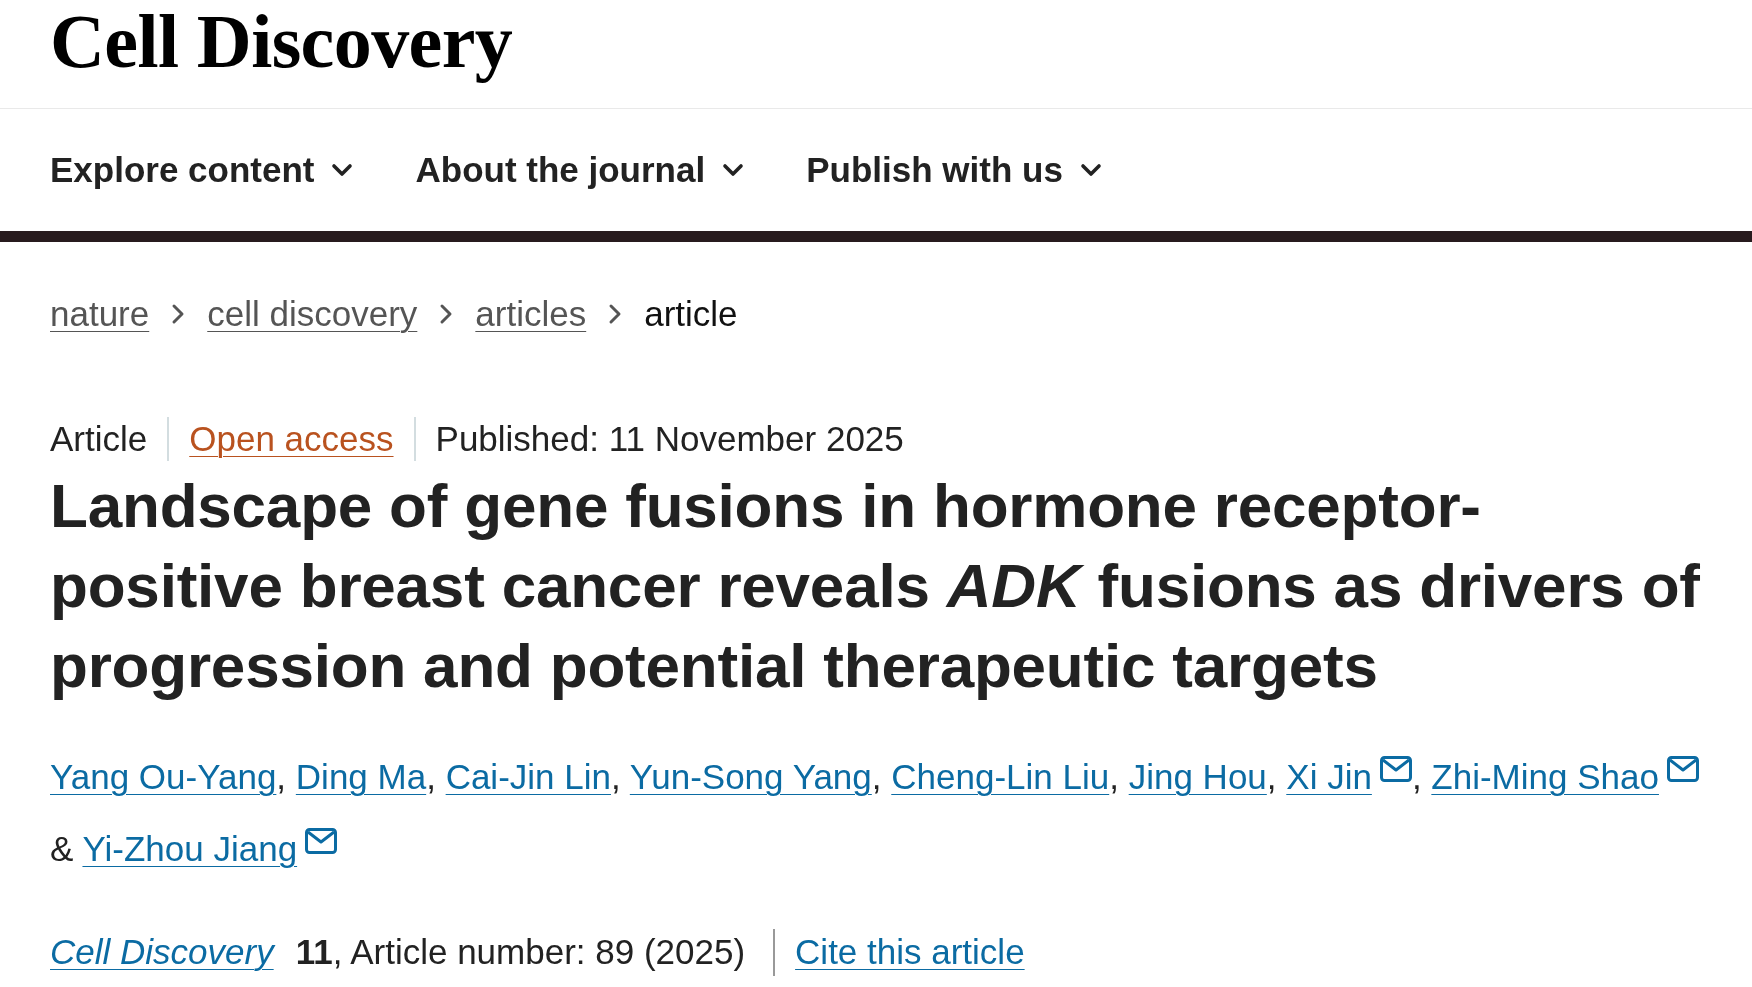 The width and height of the screenshot is (1752, 987). Describe the element at coordinates (750, 776) in the screenshot. I see `author-link: Yun-Song Yang` at that location.